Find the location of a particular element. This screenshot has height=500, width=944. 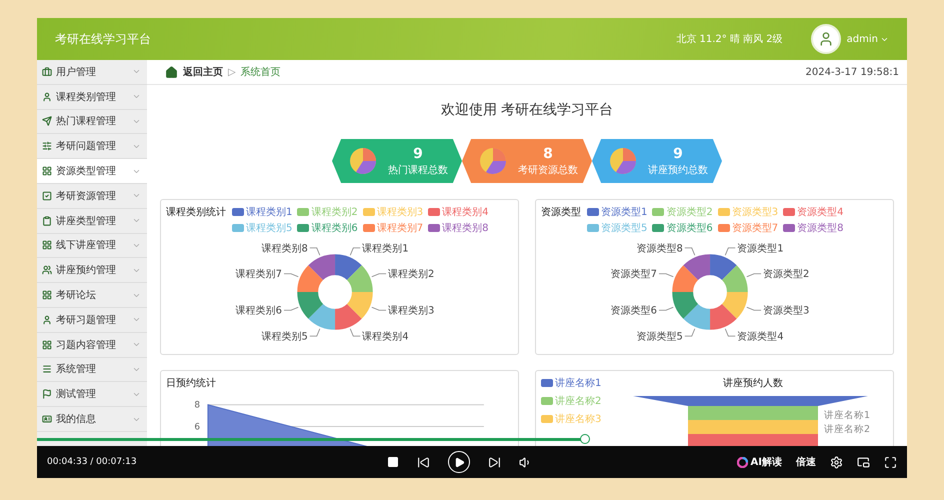

fullscreen-icon is located at coordinates (890, 462).